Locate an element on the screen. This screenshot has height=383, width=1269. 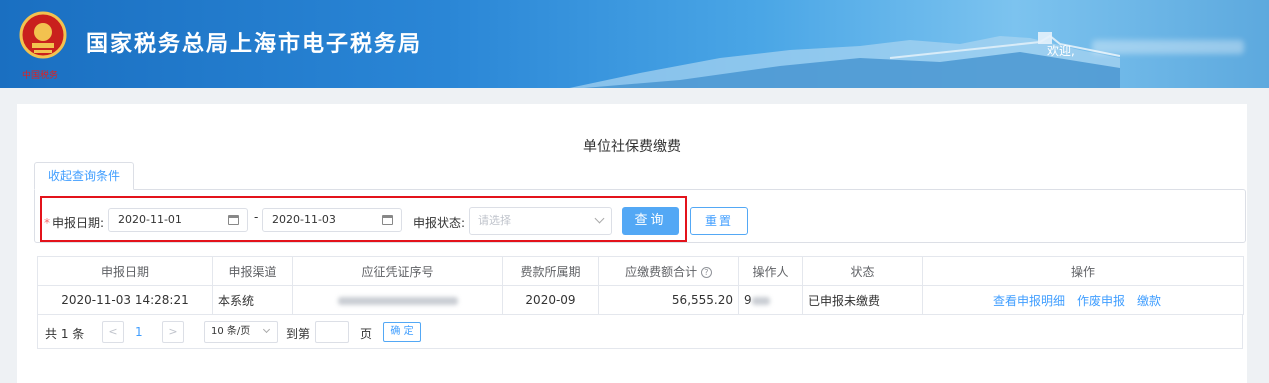
reset-button: 重置 is located at coordinates (719, 221).